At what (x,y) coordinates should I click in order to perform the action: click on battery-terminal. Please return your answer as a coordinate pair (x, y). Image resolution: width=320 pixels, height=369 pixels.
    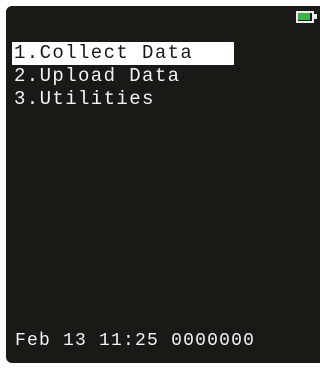
    Looking at the image, I should click on (315, 16).